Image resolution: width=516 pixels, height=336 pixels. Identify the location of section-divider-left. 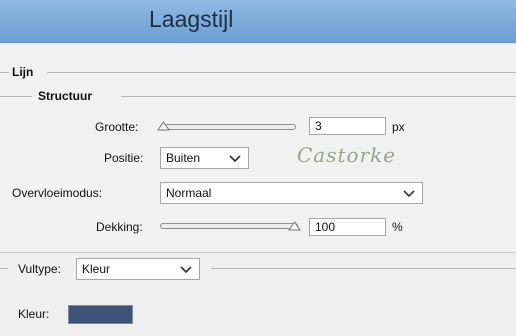
(4, 72).